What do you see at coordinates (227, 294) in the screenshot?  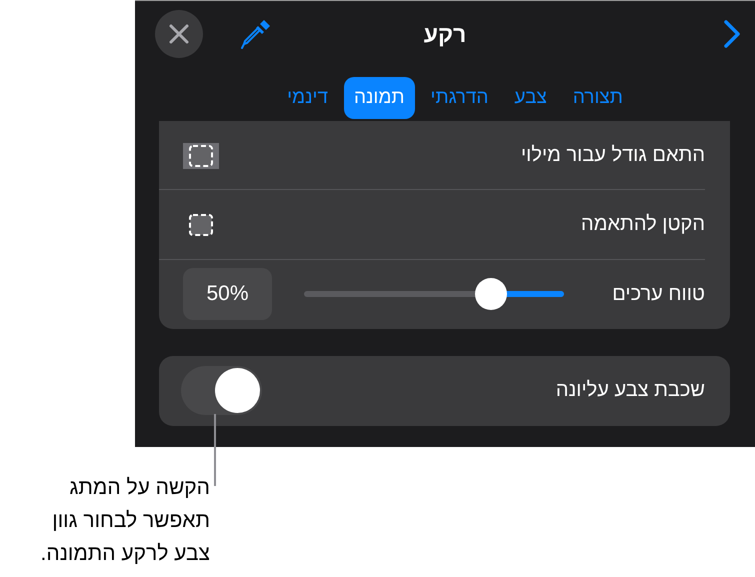 I see `percent-field: 50%` at bounding box center [227, 294].